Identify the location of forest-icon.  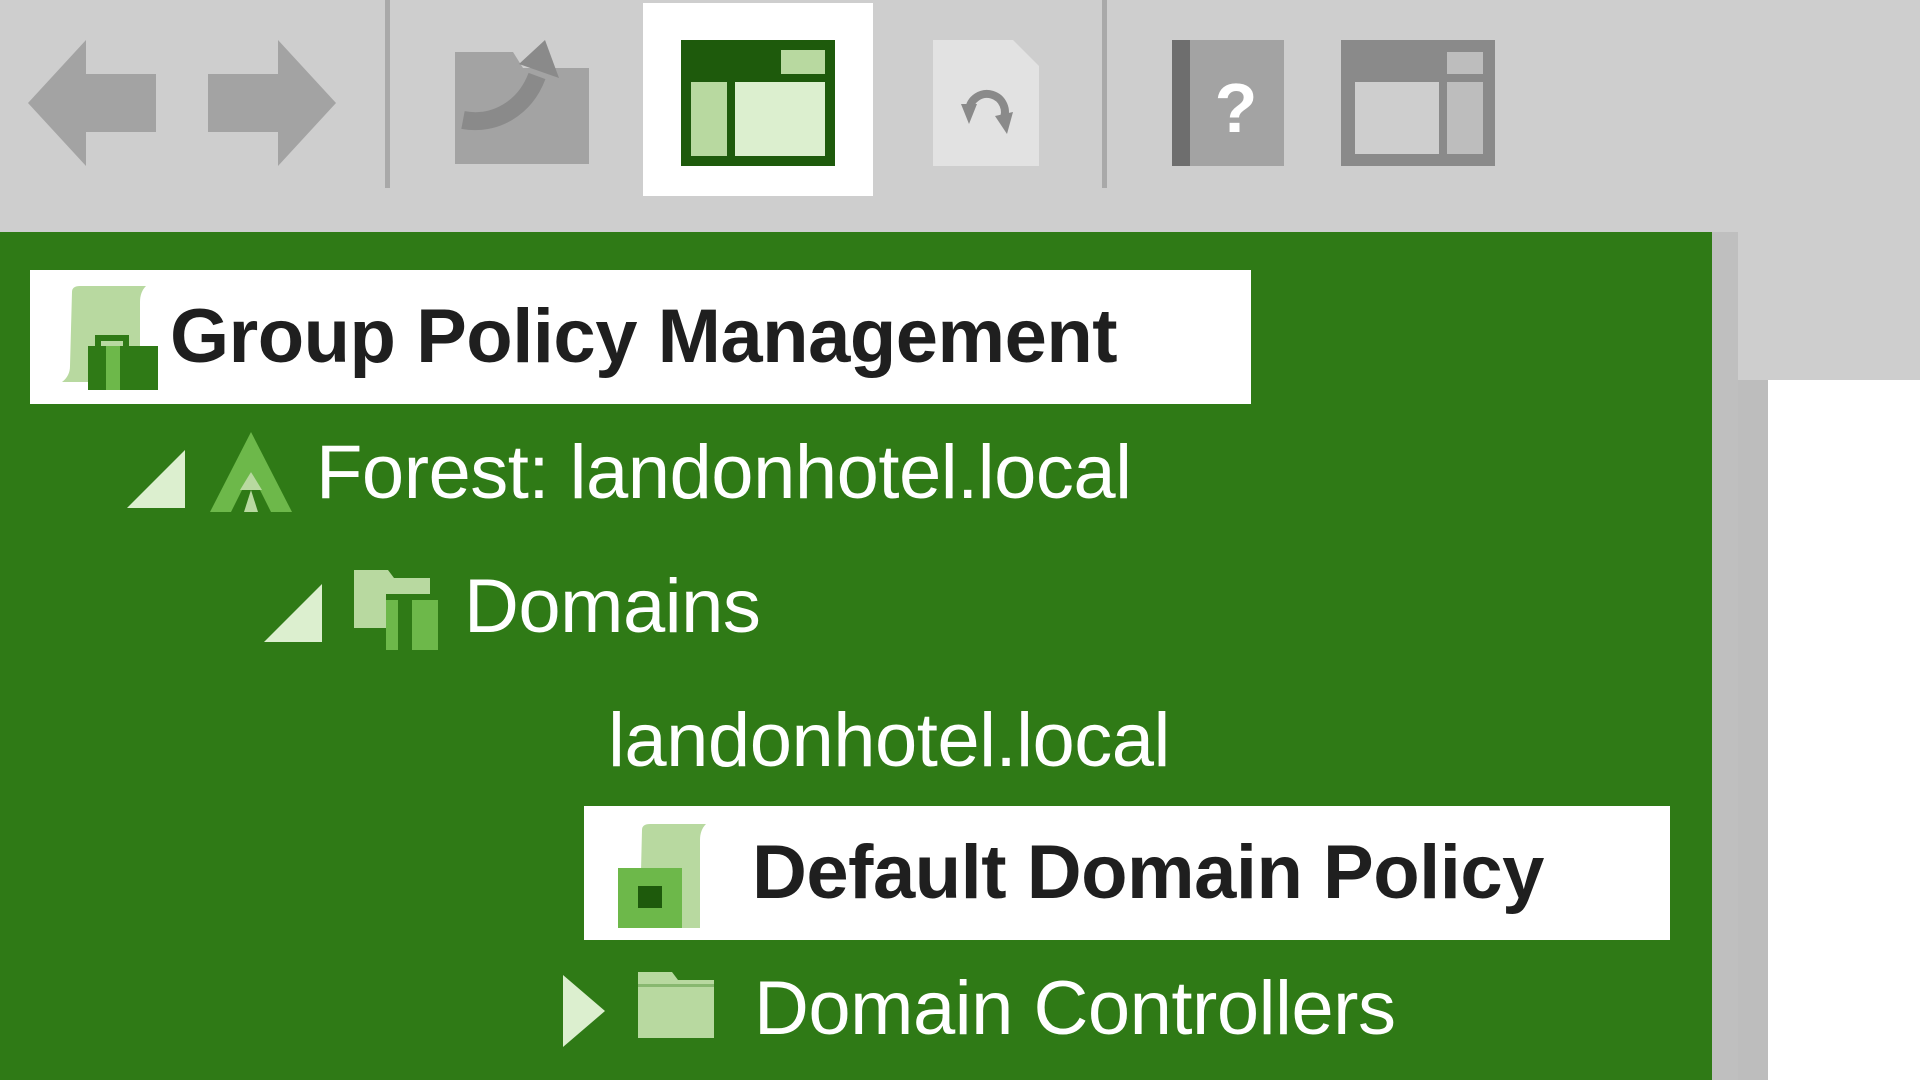
(251, 472).